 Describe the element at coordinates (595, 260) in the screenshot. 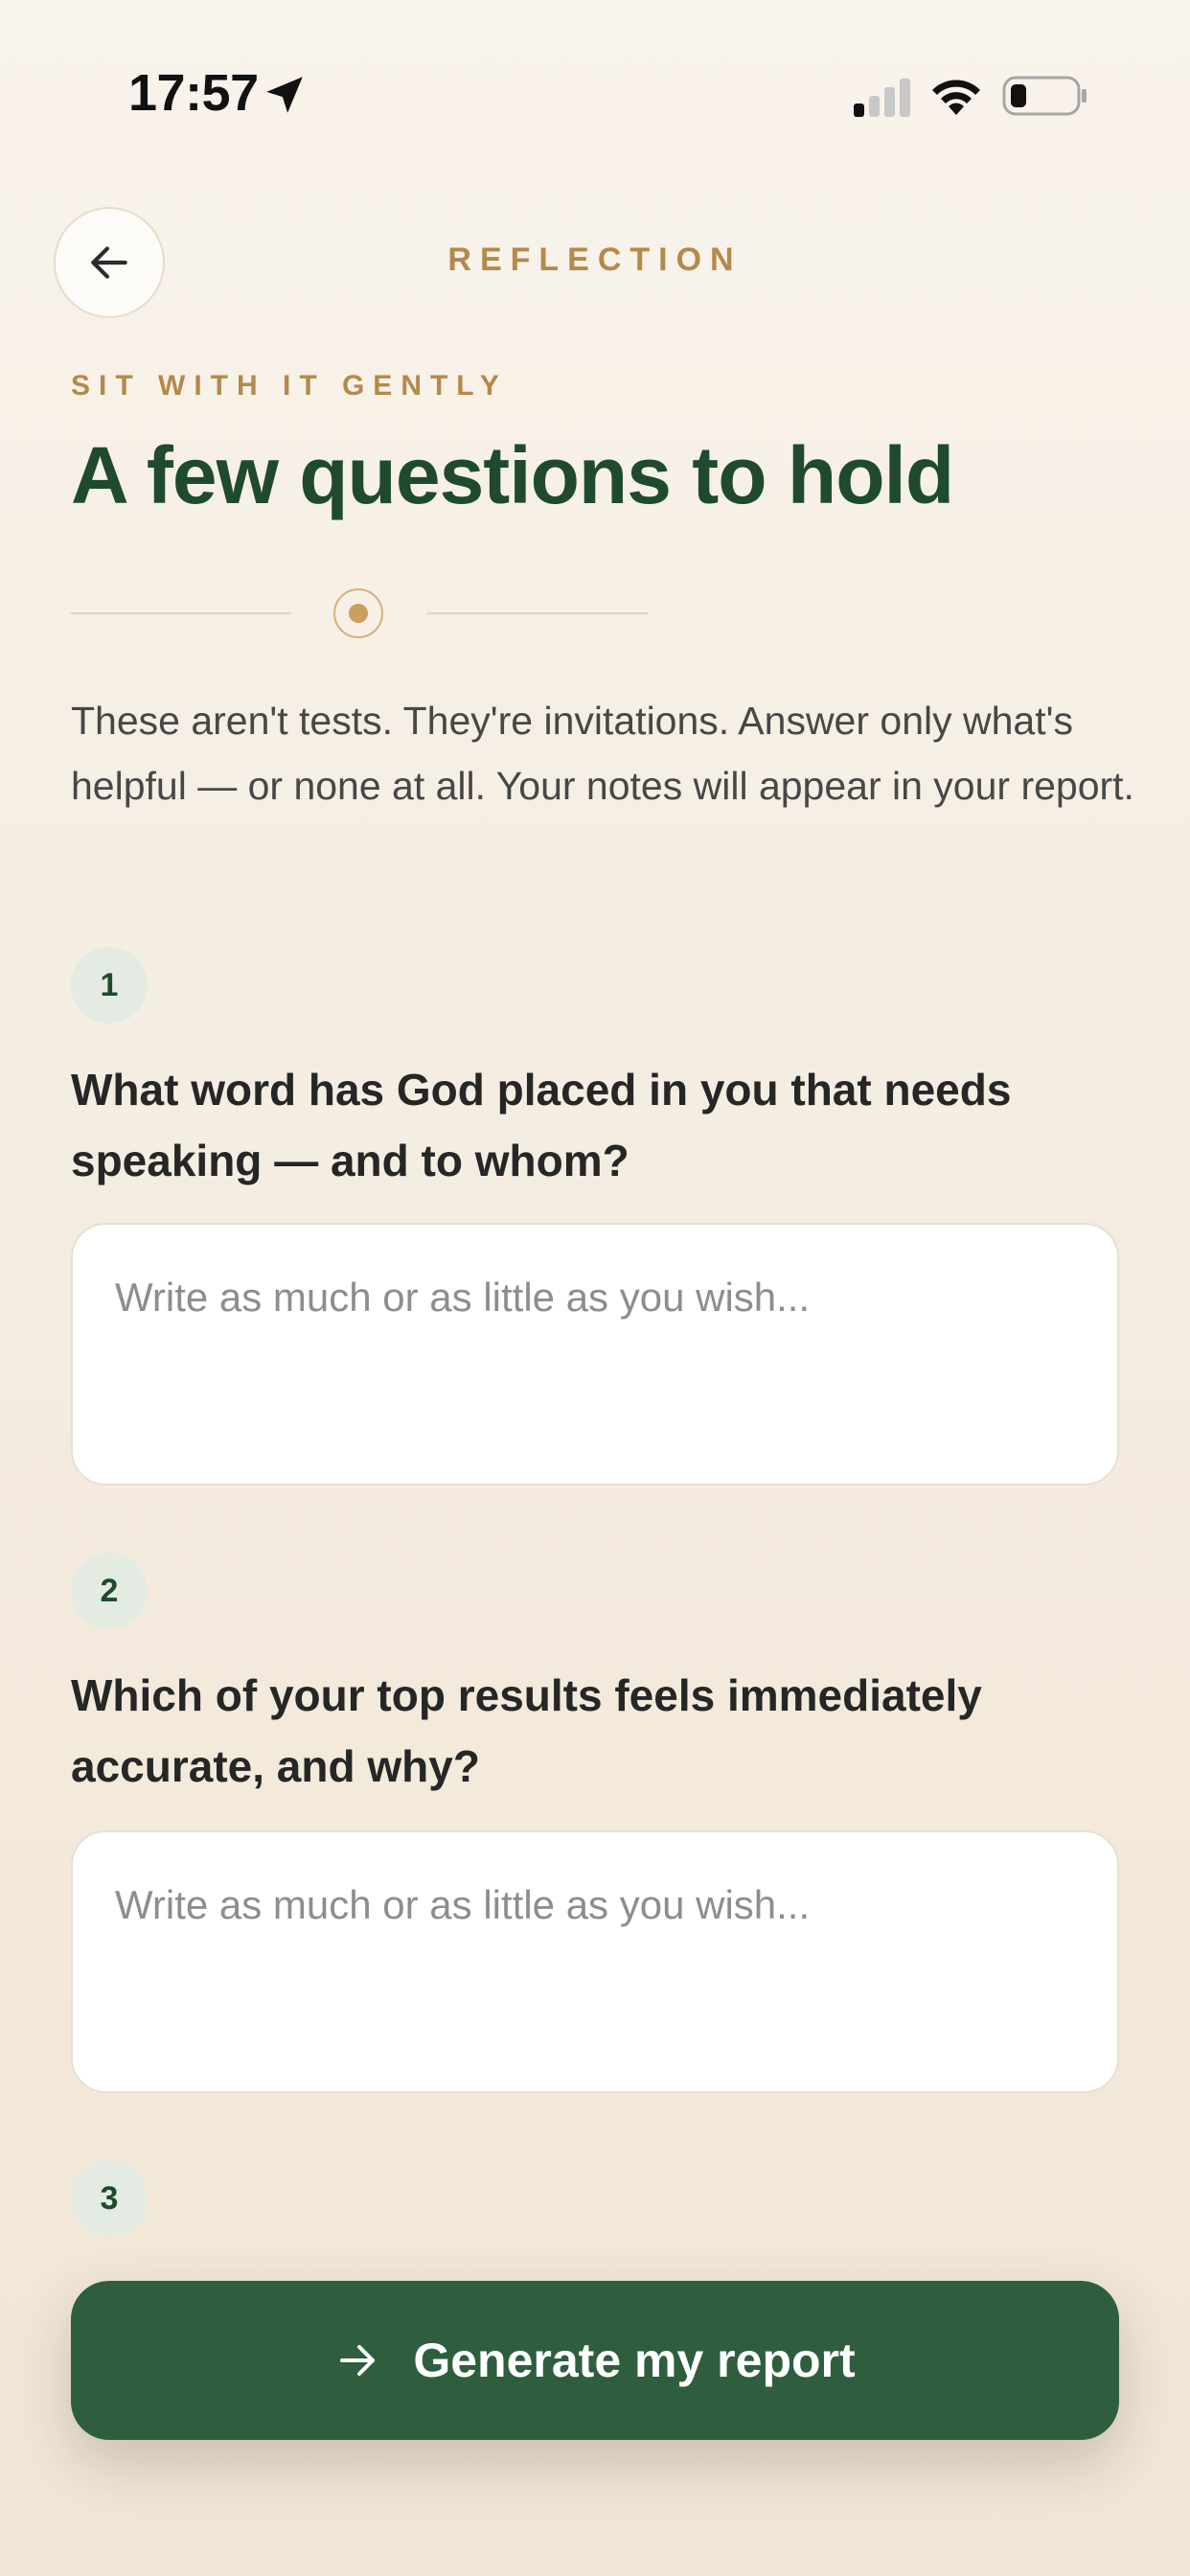

I see `header-title: REFLECTION` at that location.